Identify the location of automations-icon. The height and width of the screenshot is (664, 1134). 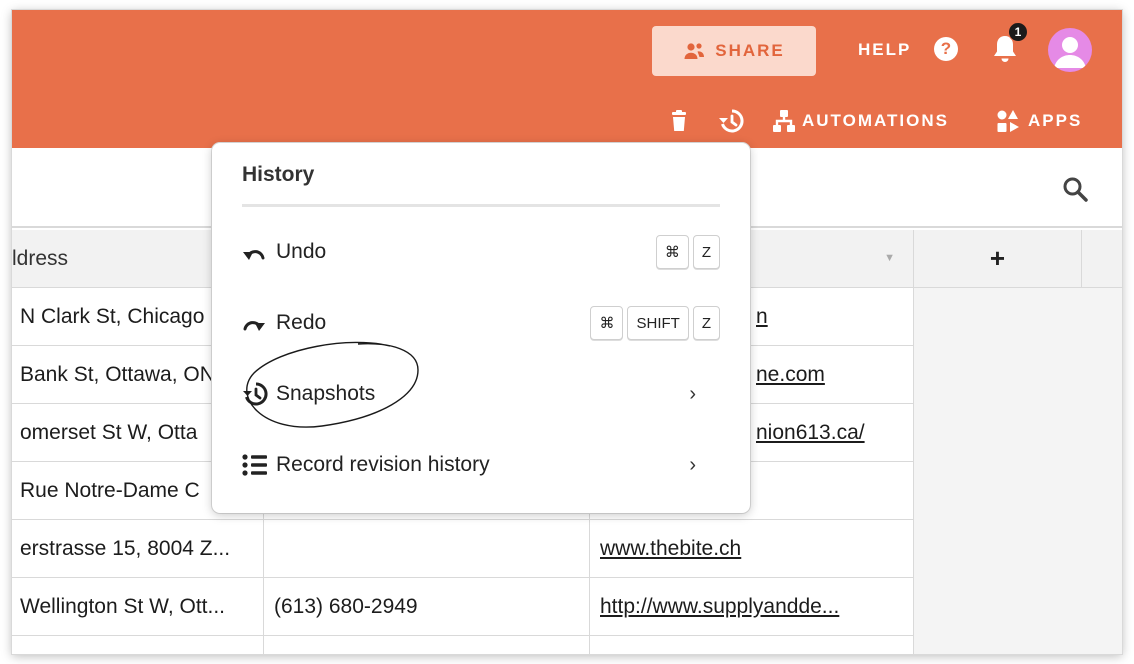
(784, 121).